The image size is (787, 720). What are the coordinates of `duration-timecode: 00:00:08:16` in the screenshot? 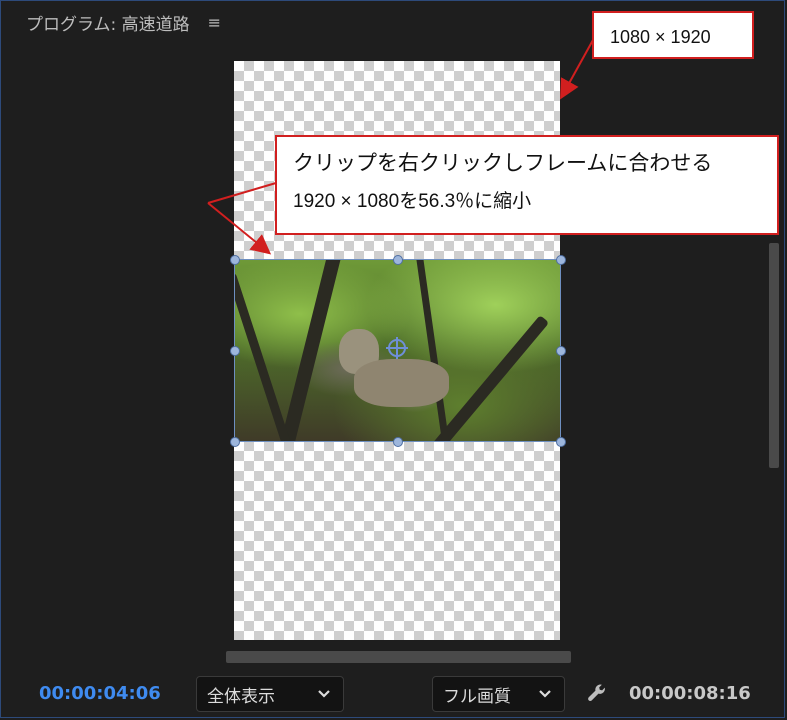 It's located at (690, 693).